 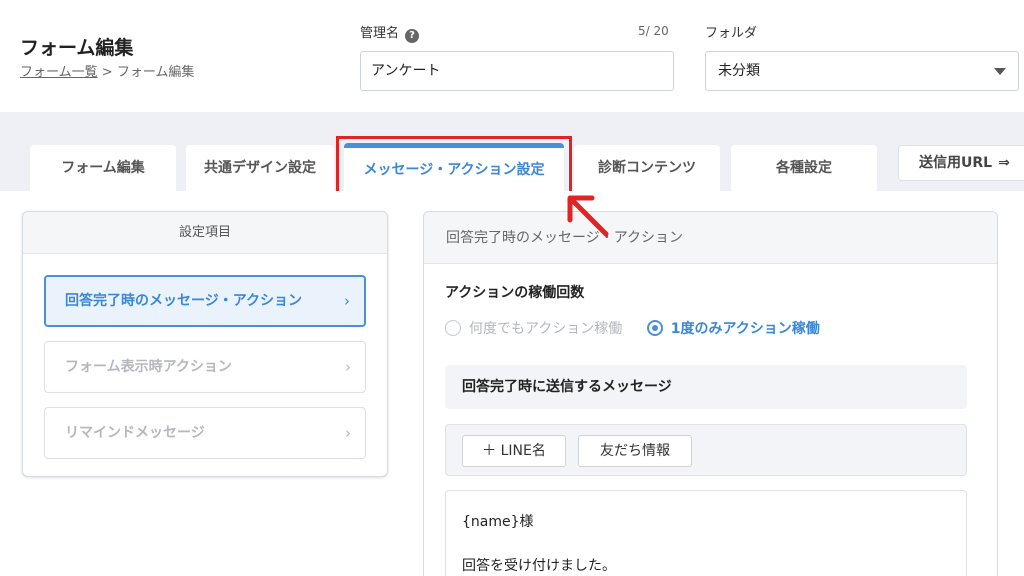 What do you see at coordinates (956, 163) in the screenshot?
I see `send-url-label: 送信用URL` at bounding box center [956, 163].